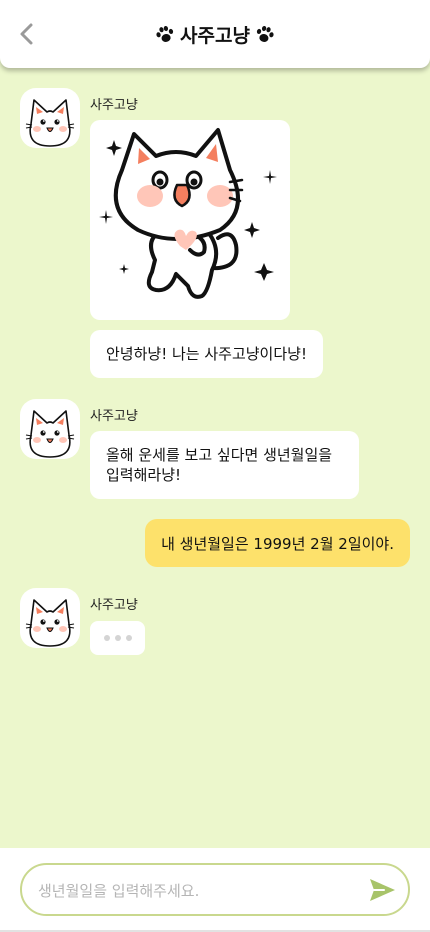  I want to click on message-input-container, so click(215, 889).